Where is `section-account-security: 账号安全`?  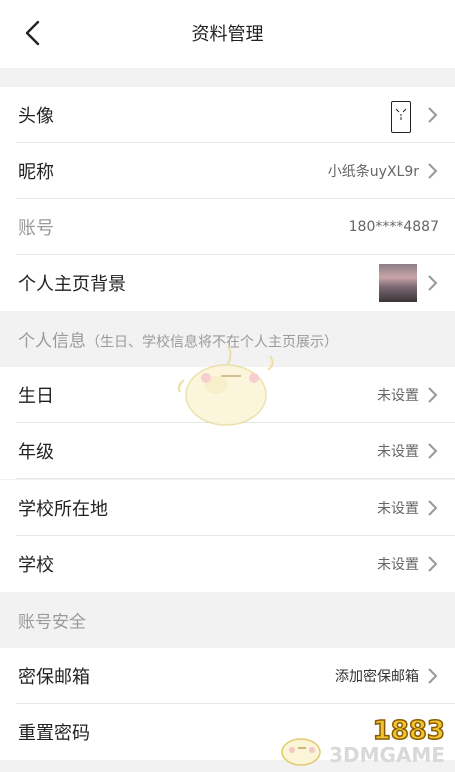
section-account-security: 账号安全 is located at coordinates (227, 620).